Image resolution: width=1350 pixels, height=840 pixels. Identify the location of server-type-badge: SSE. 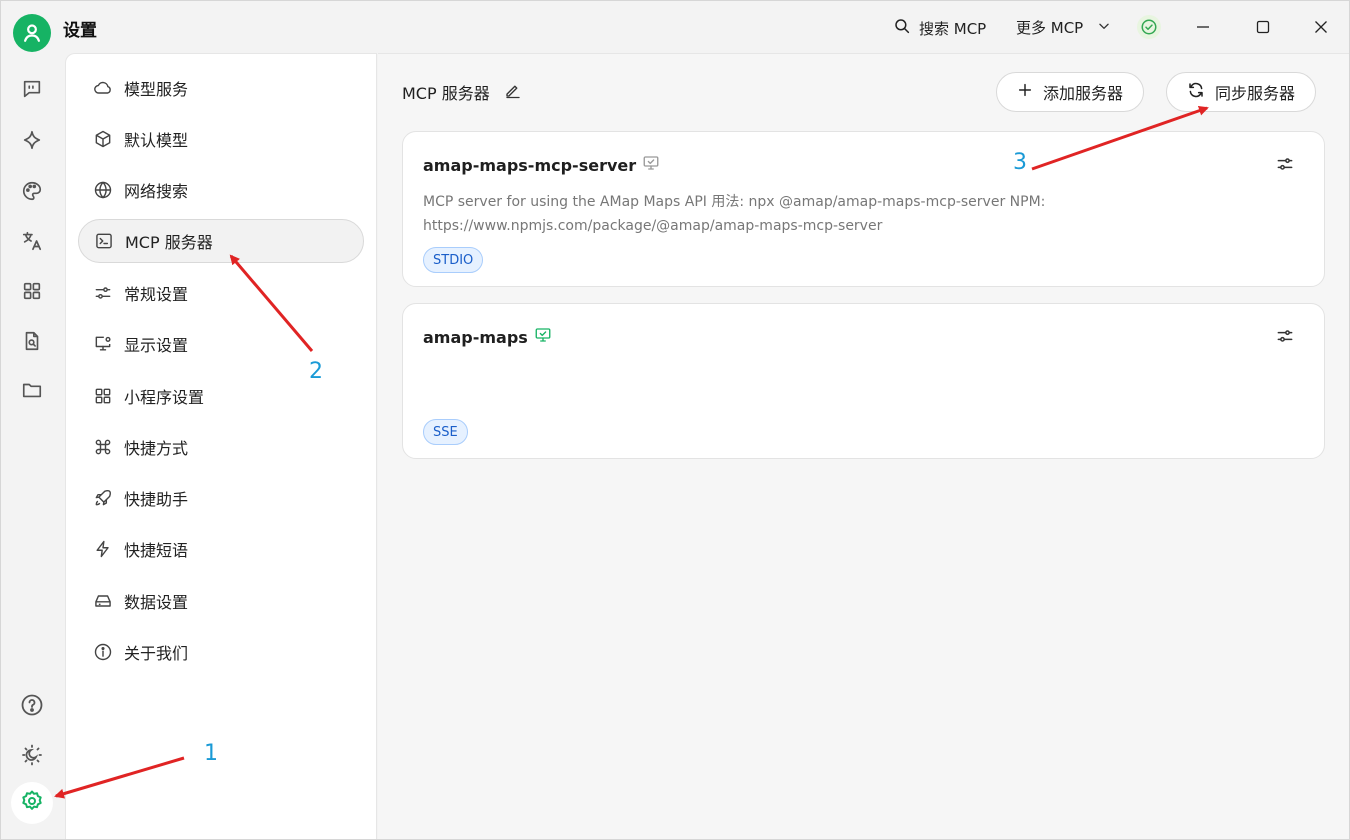
(445, 432).